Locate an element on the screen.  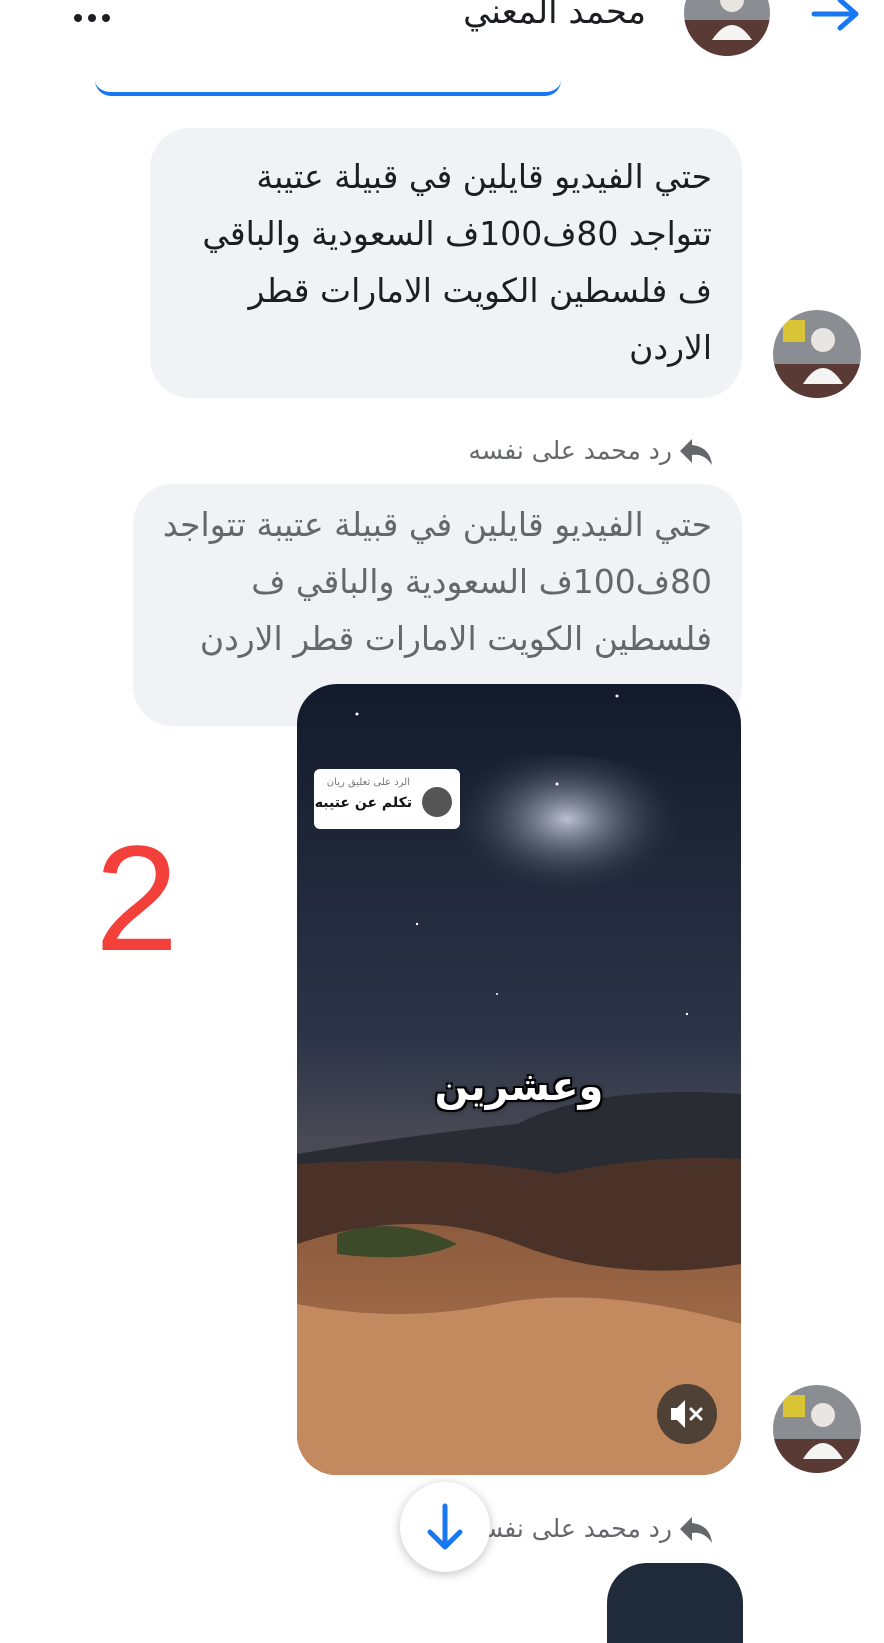
reply-sticker: الرد على تعليق ريان تكلم عن عتيبه is located at coordinates (387, 799).